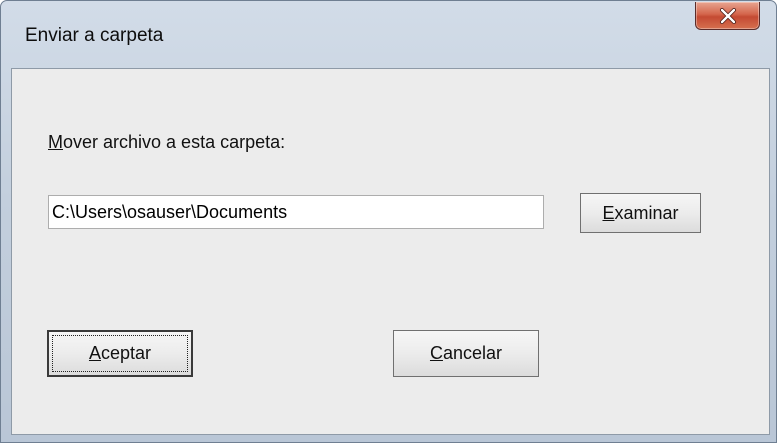 The width and height of the screenshot is (777, 443). What do you see at coordinates (126, 353) in the screenshot?
I see `accept-label: ceptar` at bounding box center [126, 353].